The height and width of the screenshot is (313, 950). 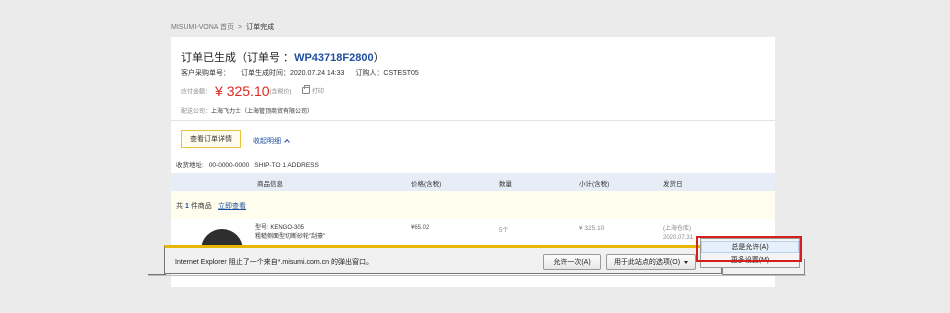 What do you see at coordinates (678, 238) in the screenshot?
I see `item-ship-date: 2020.07.31` at bounding box center [678, 238].